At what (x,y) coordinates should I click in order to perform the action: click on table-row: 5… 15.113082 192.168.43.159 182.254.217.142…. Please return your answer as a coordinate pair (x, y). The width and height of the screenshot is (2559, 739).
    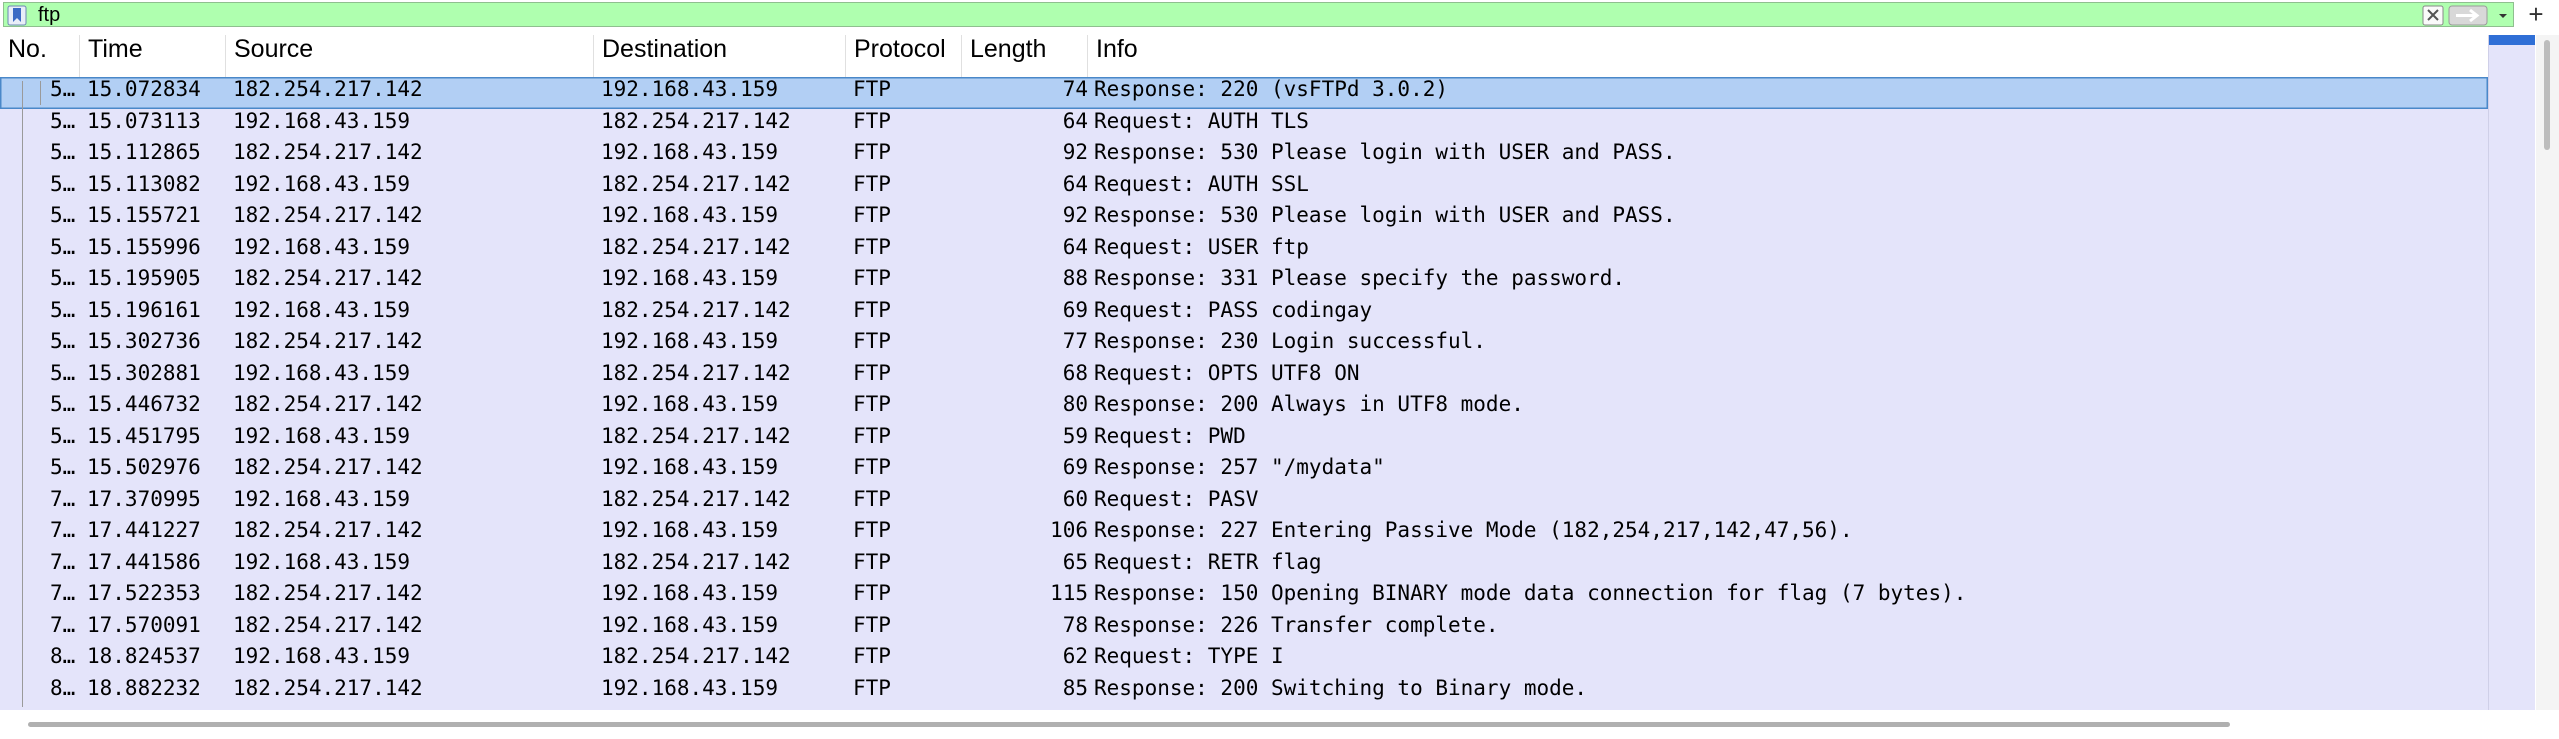
    Looking at the image, I should click on (1244, 187).